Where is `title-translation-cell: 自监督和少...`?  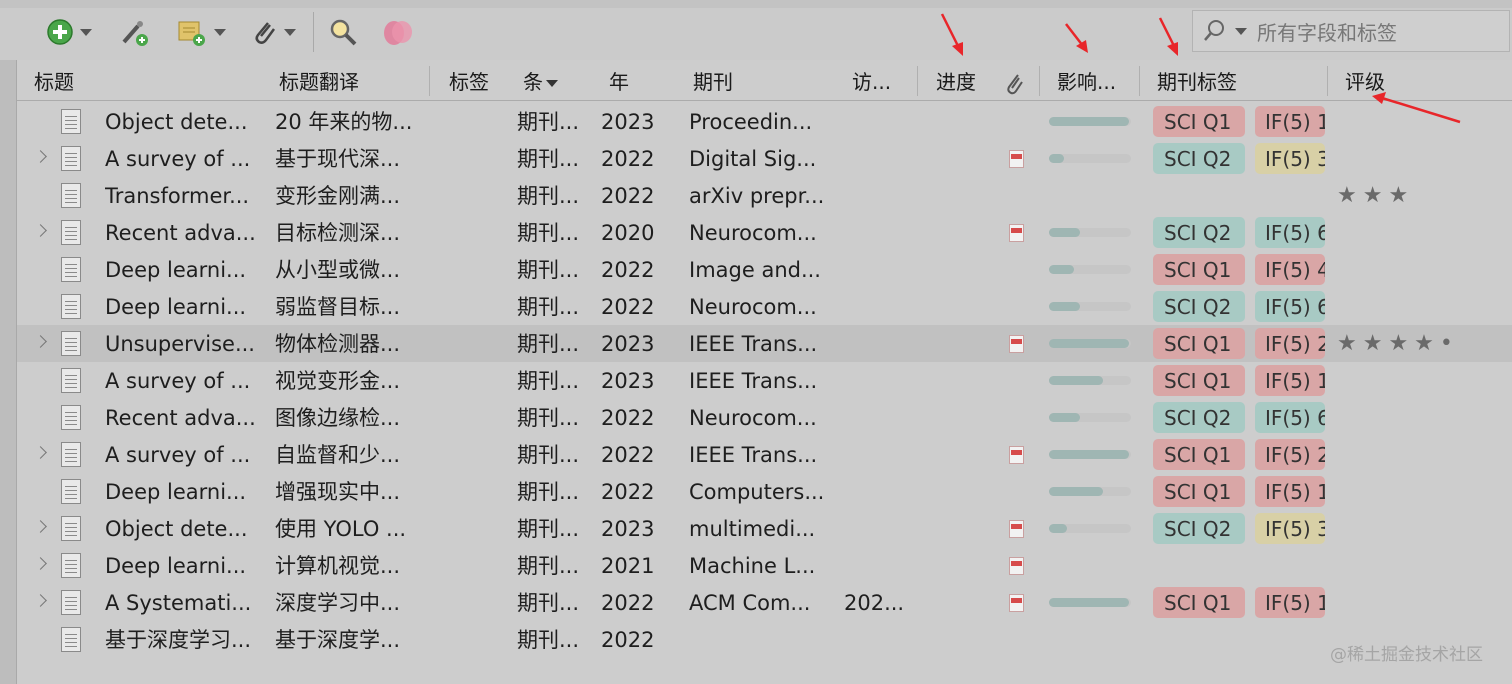 title-translation-cell: 自监督和少... is located at coordinates (338, 455).